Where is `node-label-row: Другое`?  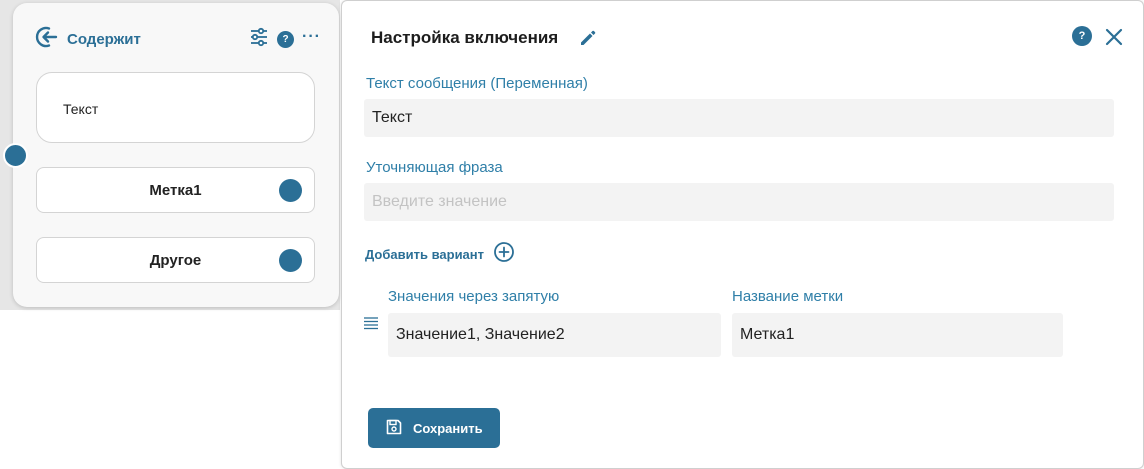 node-label-row: Другое is located at coordinates (175, 260).